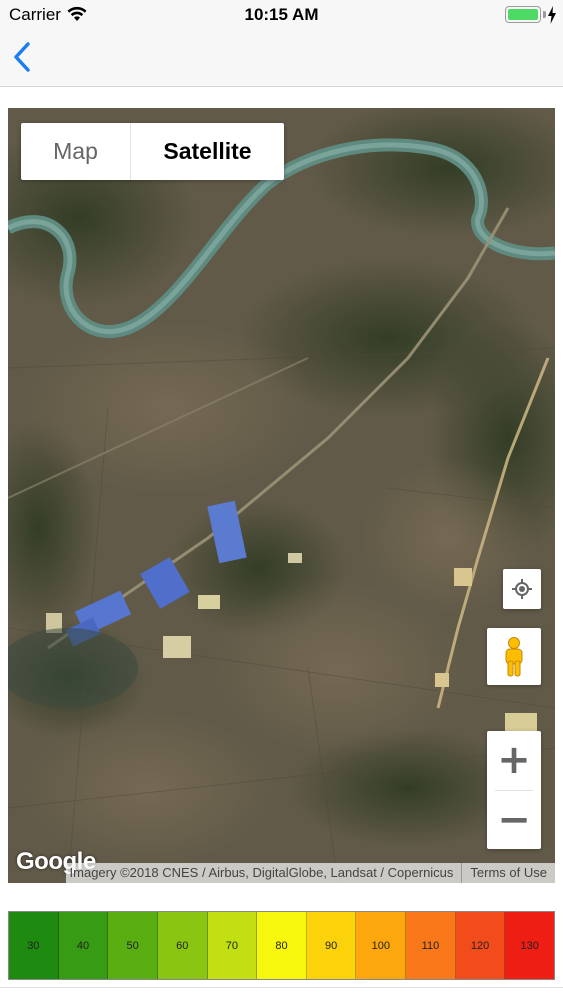 This screenshot has height=1000, width=563. I want to click on map-type-segmented-control: Map Satellite, so click(152, 151).